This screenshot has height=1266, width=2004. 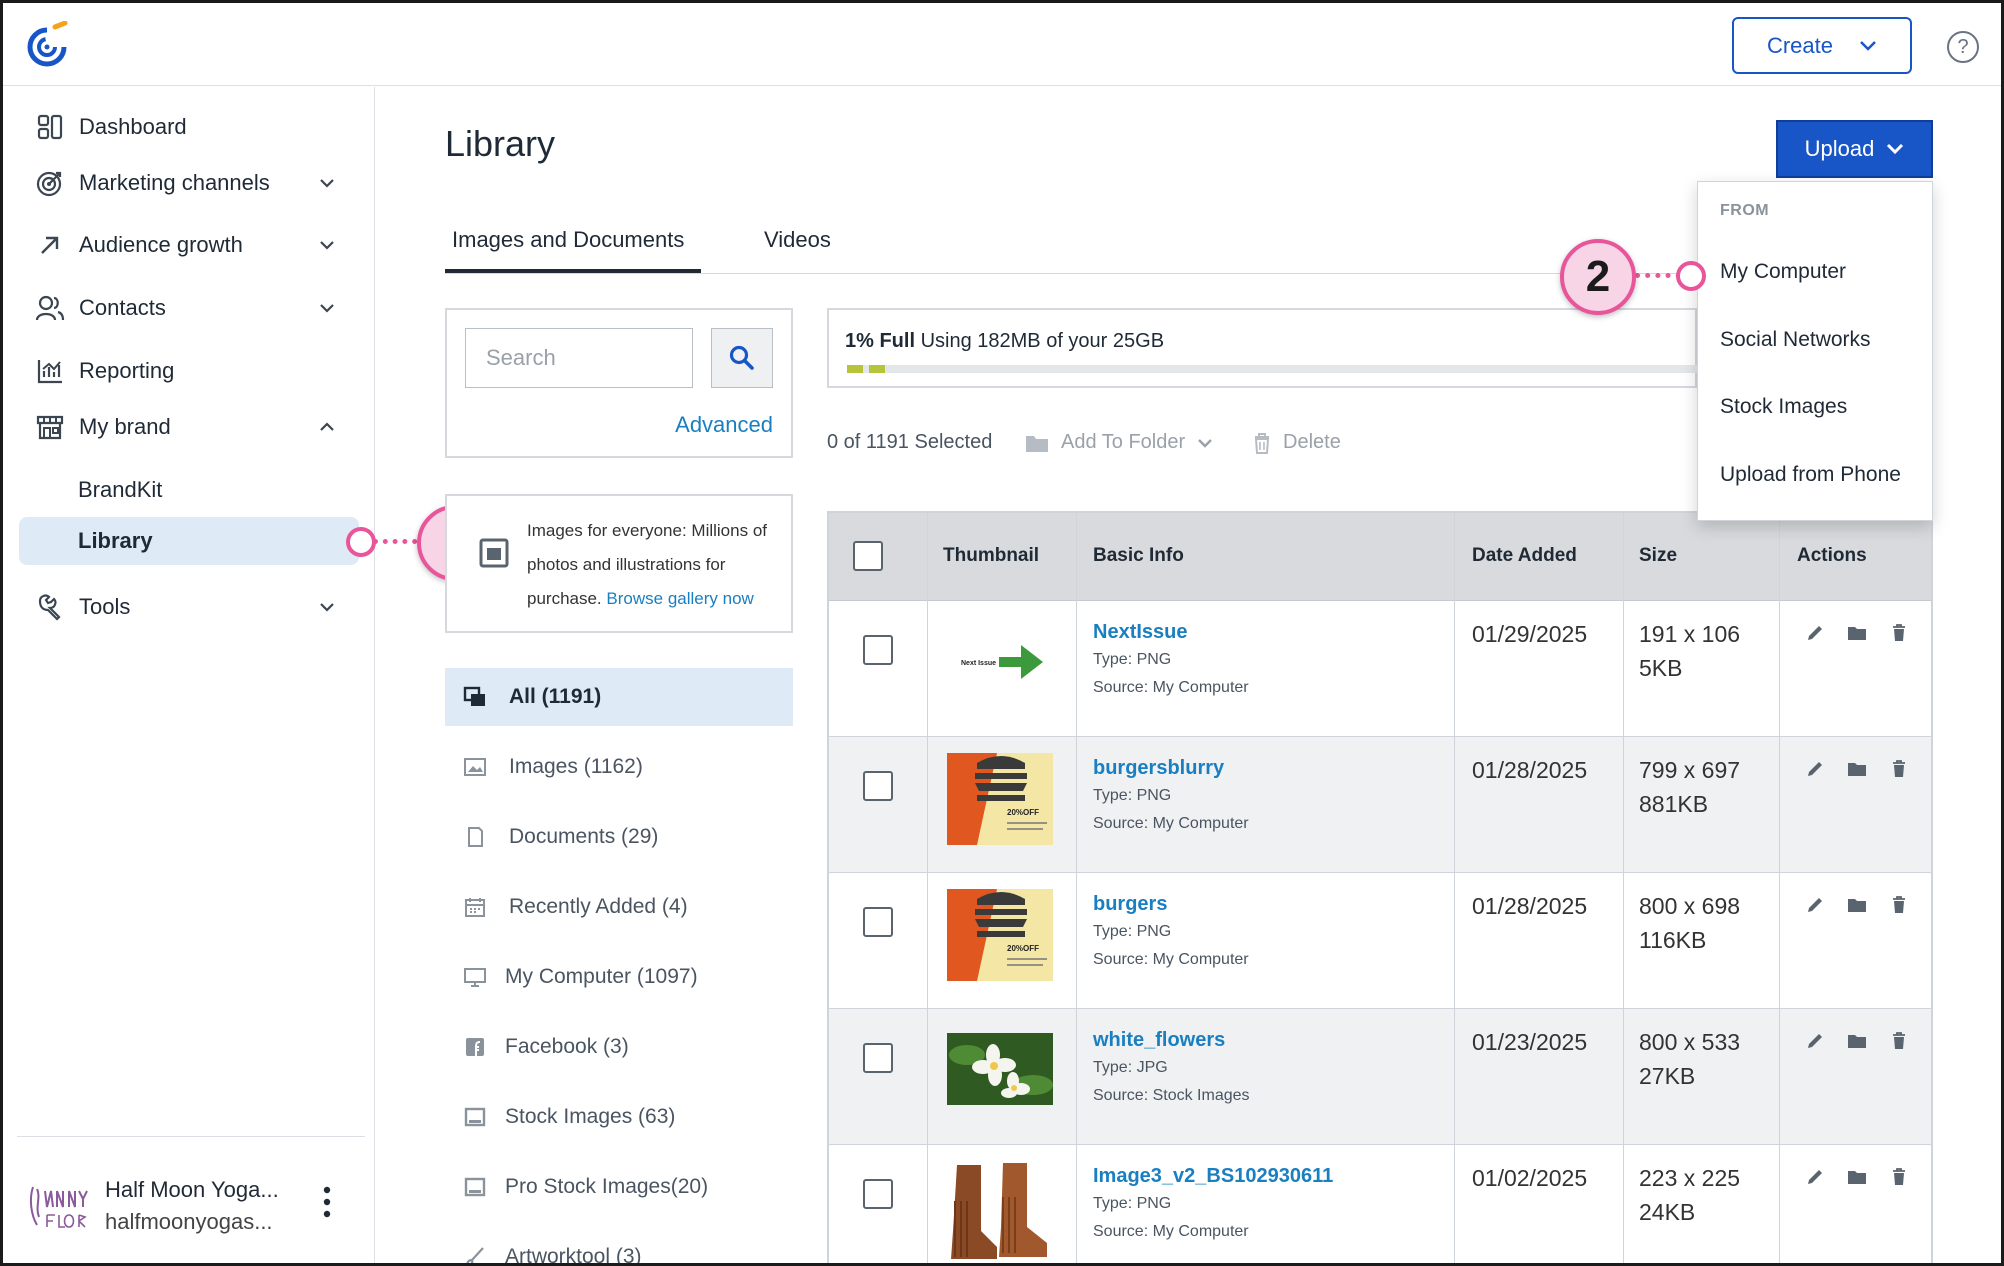 What do you see at coordinates (1783, 272) in the screenshot?
I see `upload-menu-item-my-computer: My Computer` at bounding box center [1783, 272].